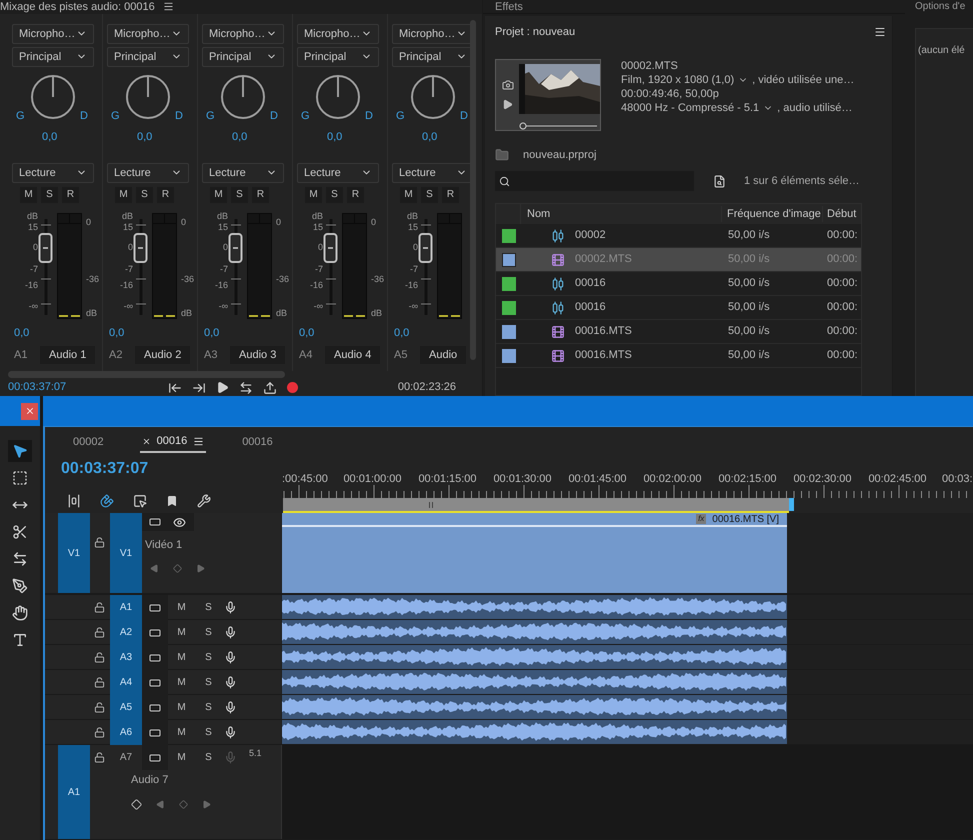 The height and width of the screenshot is (840, 973). What do you see at coordinates (502, 155) in the screenshot?
I see `folder-icon` at bounding box center [502, 155].